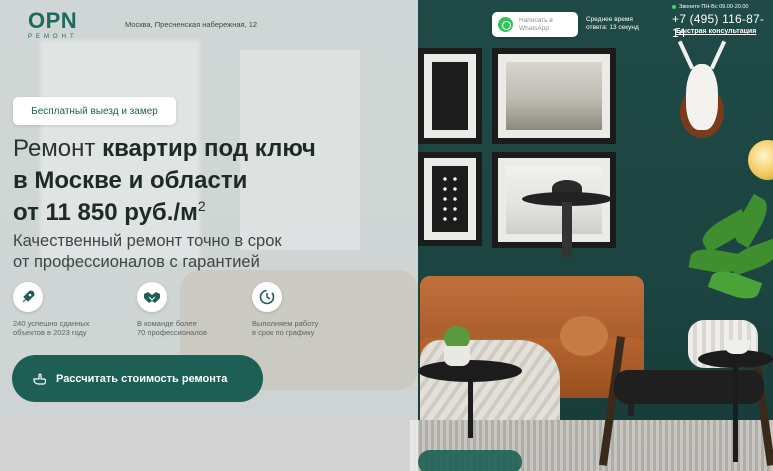 The image size is (773, 471). I want to click on whatsapp-label-line2: WhatsApp, so click(534, 28).